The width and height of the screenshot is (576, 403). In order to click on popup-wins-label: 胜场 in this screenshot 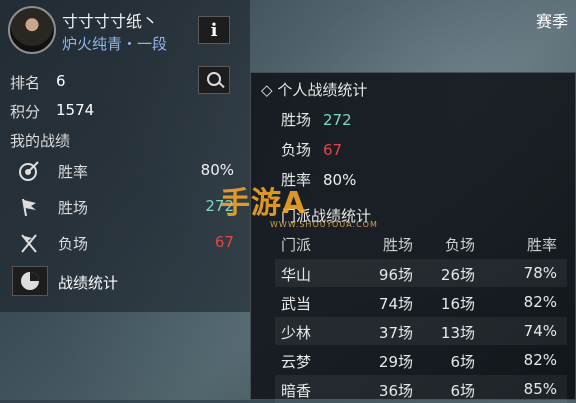, I will do `click(296, 120)`.